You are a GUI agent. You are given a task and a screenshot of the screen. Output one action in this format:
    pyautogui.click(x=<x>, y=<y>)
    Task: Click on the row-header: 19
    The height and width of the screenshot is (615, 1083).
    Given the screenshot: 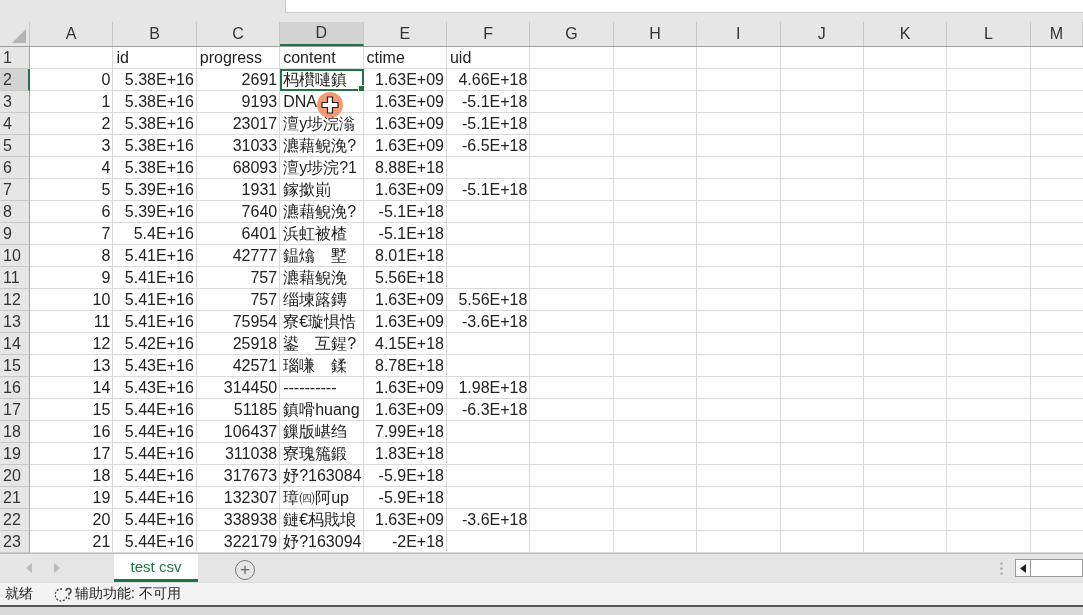 What is the action you would take?
    pyautogui.click(x=15, y=454)
    